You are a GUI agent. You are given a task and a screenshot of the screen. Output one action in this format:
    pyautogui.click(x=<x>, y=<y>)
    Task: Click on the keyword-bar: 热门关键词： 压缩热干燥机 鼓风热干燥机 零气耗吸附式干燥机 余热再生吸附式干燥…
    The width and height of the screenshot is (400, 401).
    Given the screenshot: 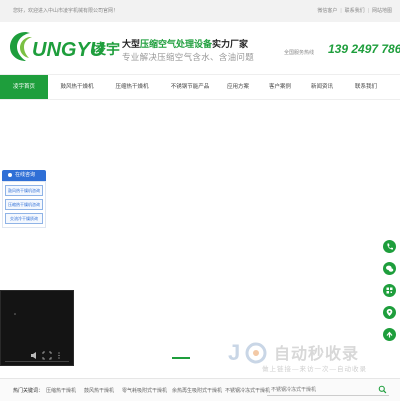 What is the action you would take?
    pyautogui.click(x=200, y=389)
    